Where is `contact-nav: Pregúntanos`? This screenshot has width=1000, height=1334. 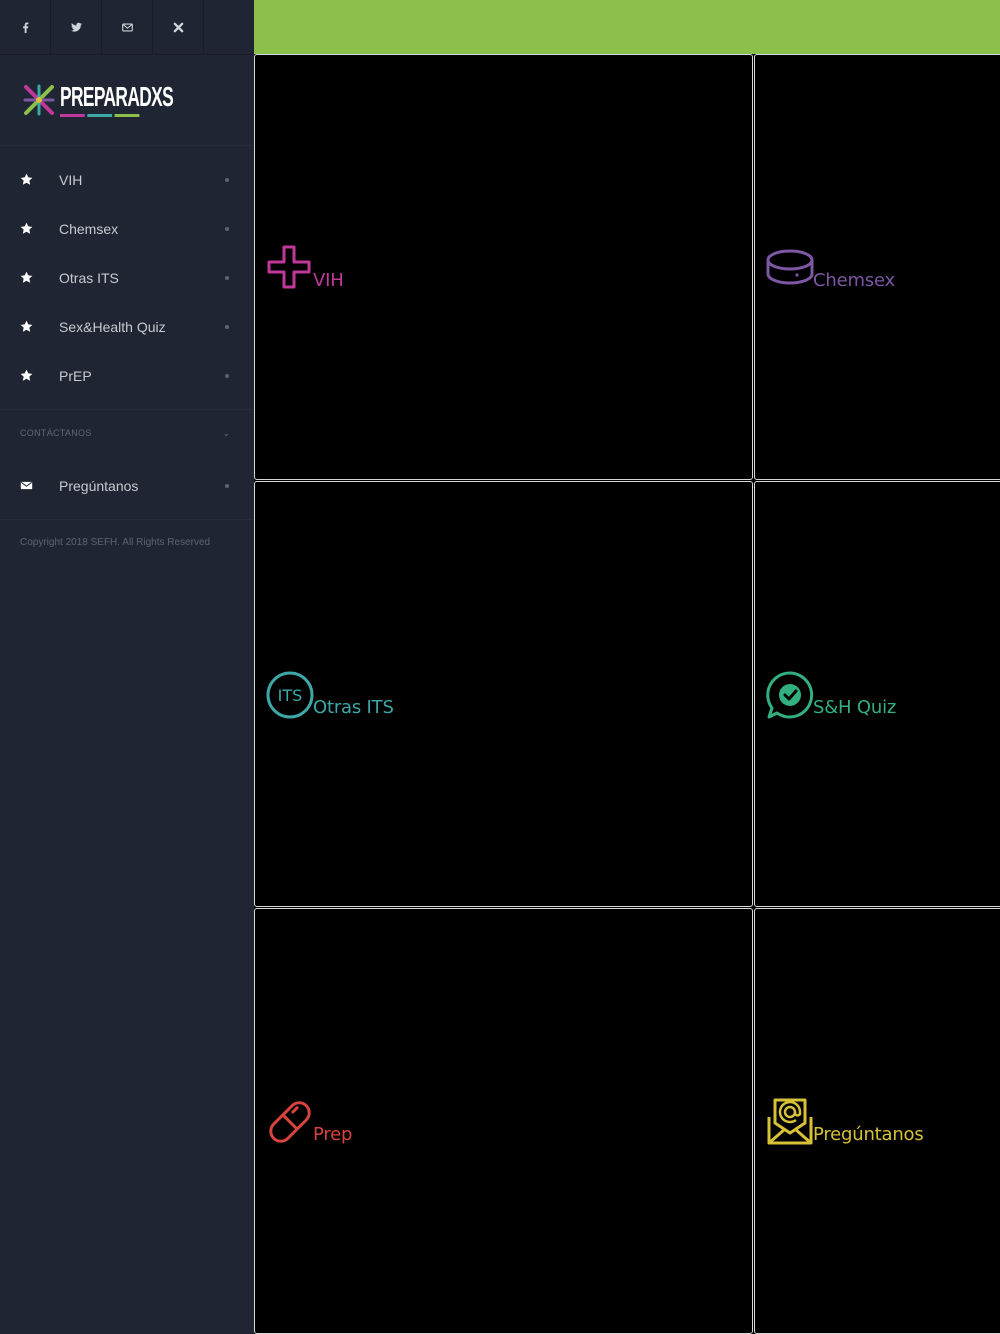 contact-nav: Pregúntanos is located at coordinates (127, 488).